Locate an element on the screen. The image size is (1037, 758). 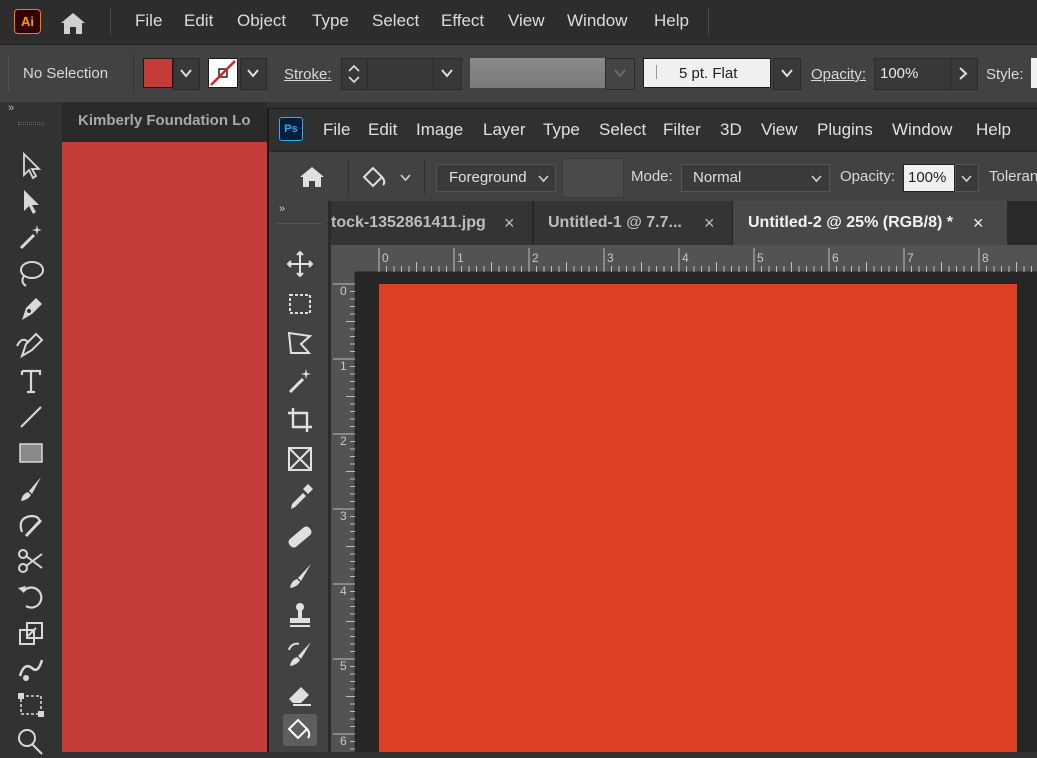
type-icon is located at coordinates (31, 381).